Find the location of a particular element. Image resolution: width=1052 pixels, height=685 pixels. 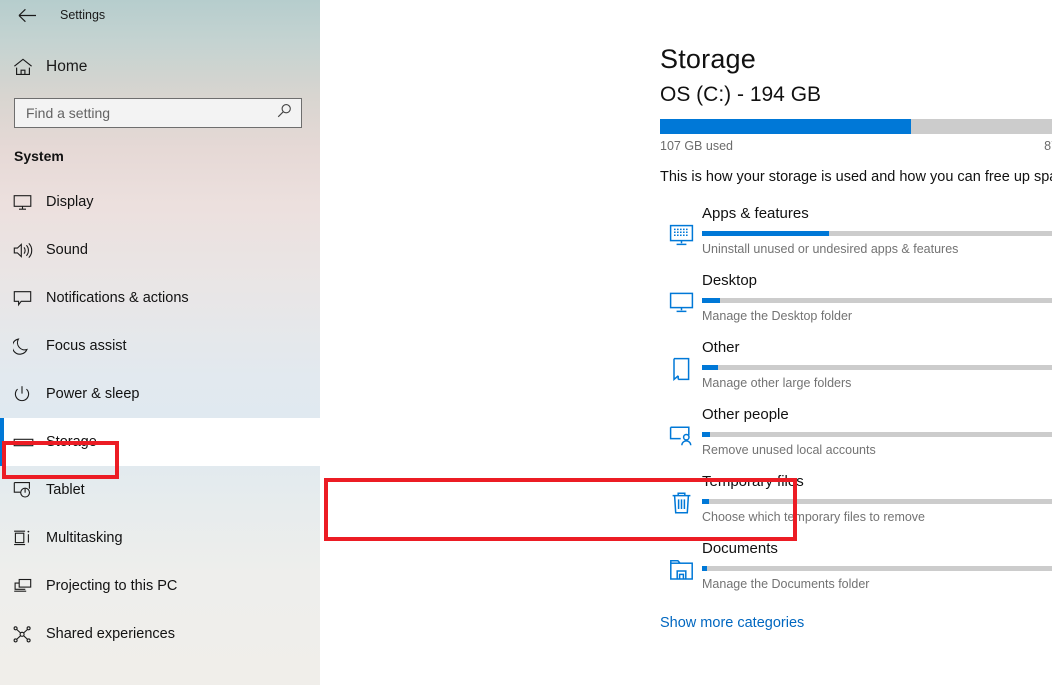

sidebar-item-notifications: Notifications & actions is located at coordinates (160, 298).